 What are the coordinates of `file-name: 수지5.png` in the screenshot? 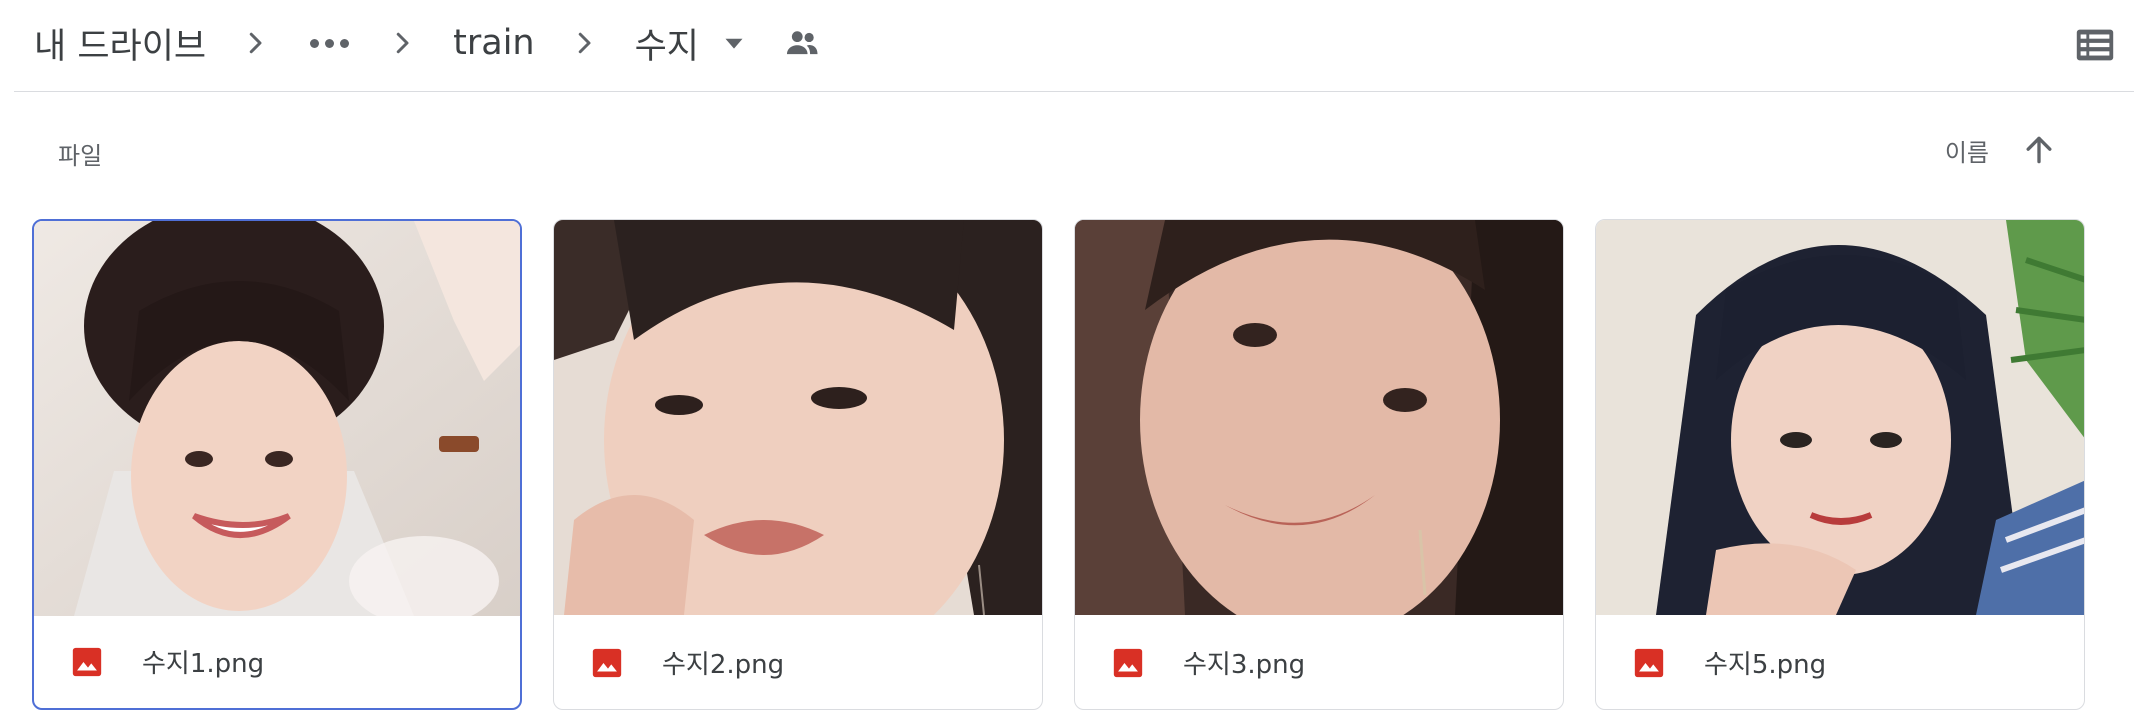 It's located at (1765, 665).